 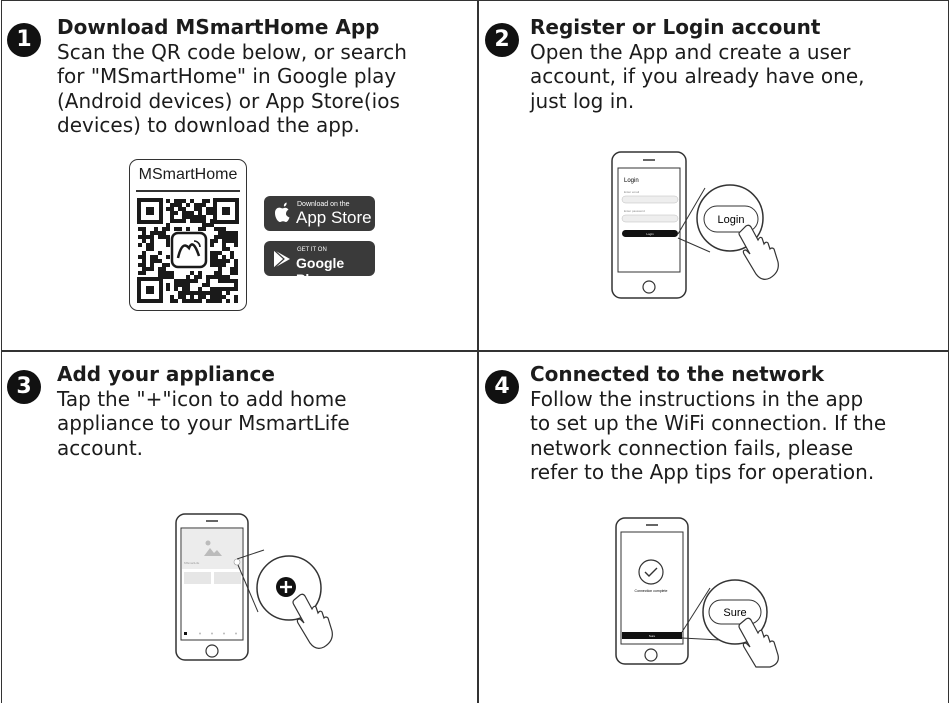 I want to click on step-number-badge: 3, so click(x=24, y=387).